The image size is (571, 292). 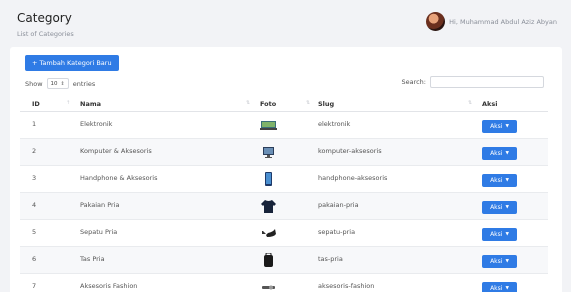 I want to click on cell-nama: Tas Pria, so click(x=92, y=259).